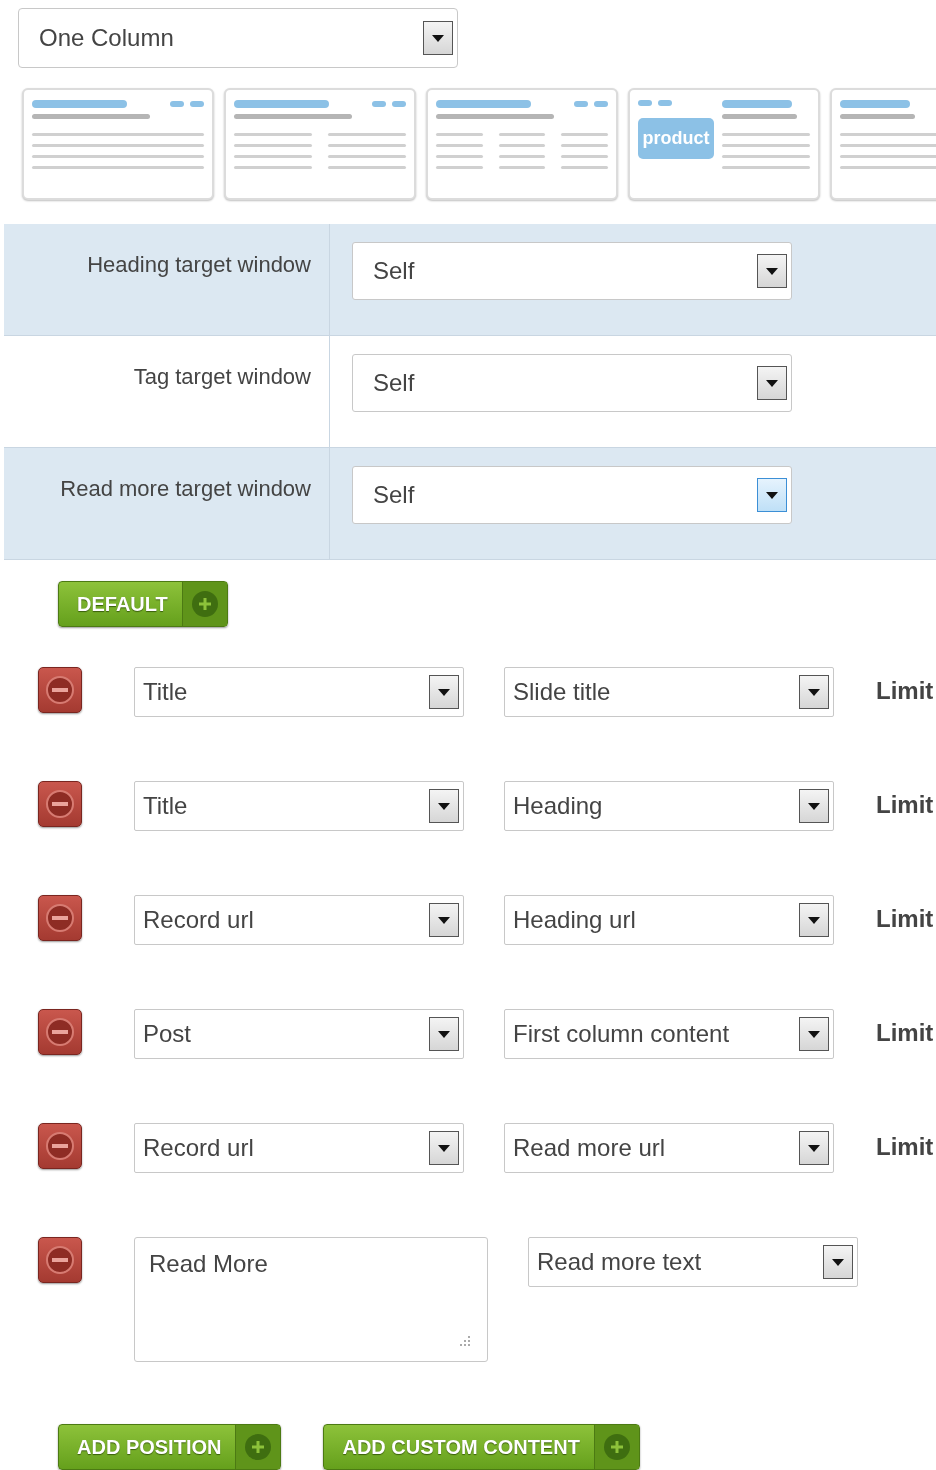 The width and height of the screenshot is (936, 1470). Describe the element at coordinates (208, 1263) in the screenshot. I see `text-value: Read More` at that location.